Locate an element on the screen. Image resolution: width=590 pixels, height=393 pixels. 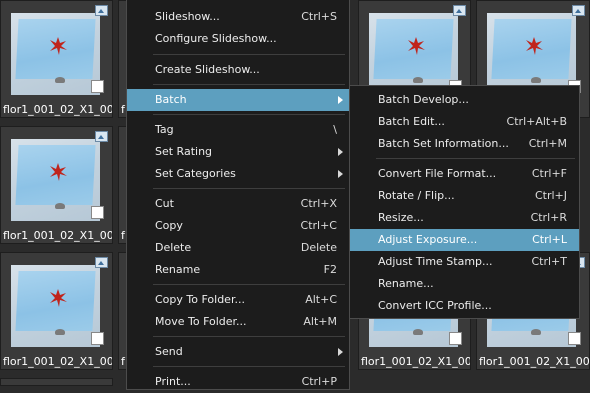
menu-item-copy-to-folder: Copy To Folder... Alt+C is located at coordinates (238, 300).